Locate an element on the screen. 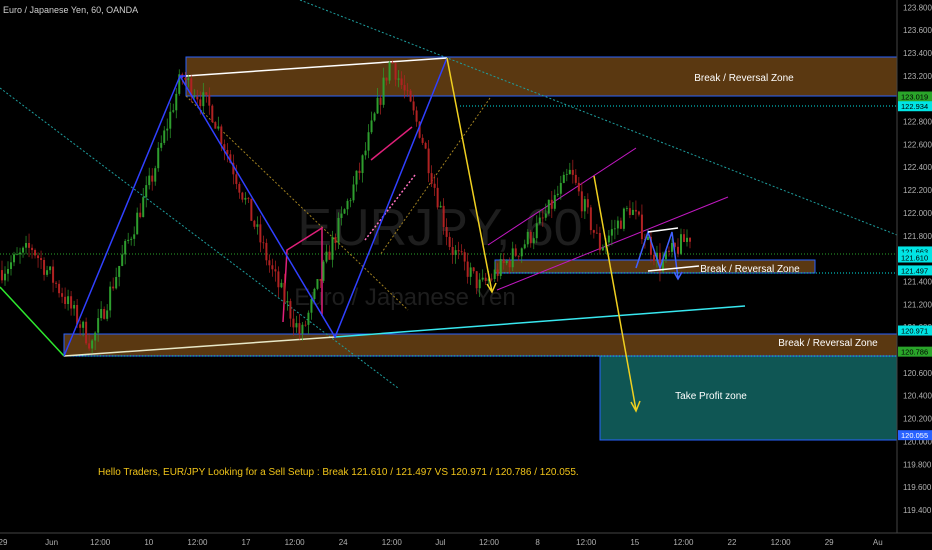 The height and width of the screenshot is (550, 932). price-tick-label: 119.600 is located at coordinates (917, 487).